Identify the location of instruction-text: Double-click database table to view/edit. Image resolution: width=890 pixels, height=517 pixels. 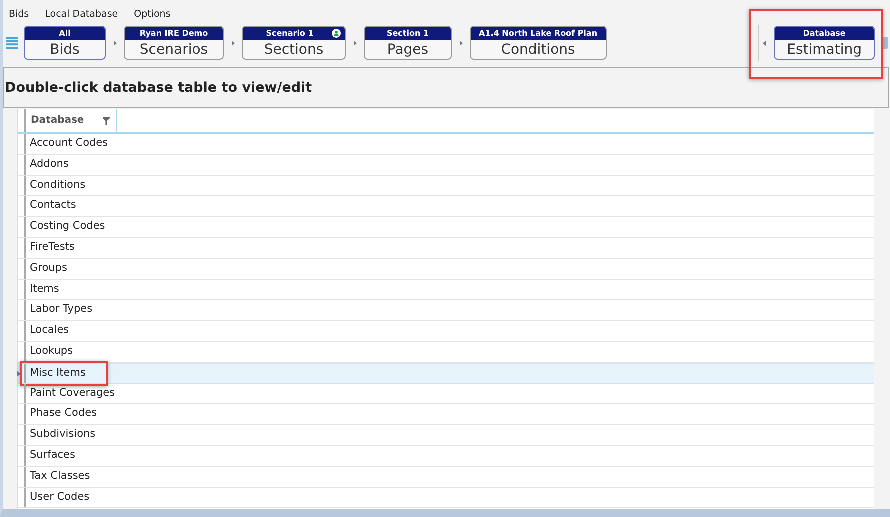
(158, 88).